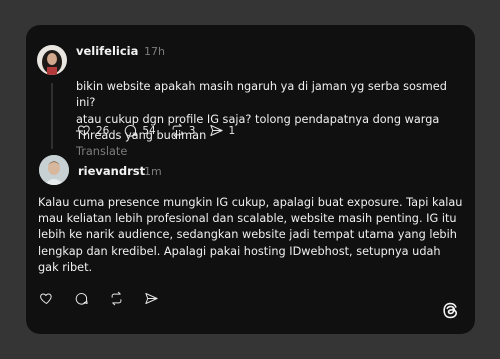  I want to click on share-button: 1, so click(222, 130).